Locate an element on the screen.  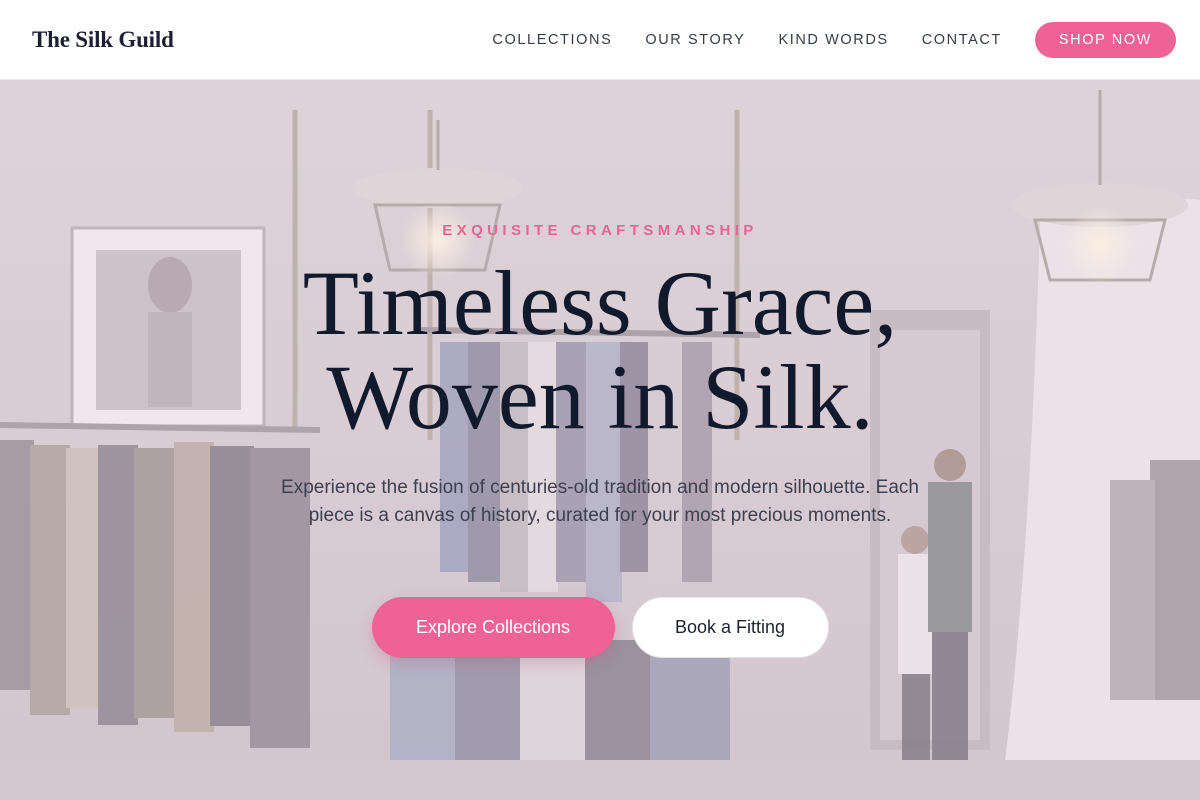
nav-kind-words: KIND WORDS is located at coordinates (833, 40).